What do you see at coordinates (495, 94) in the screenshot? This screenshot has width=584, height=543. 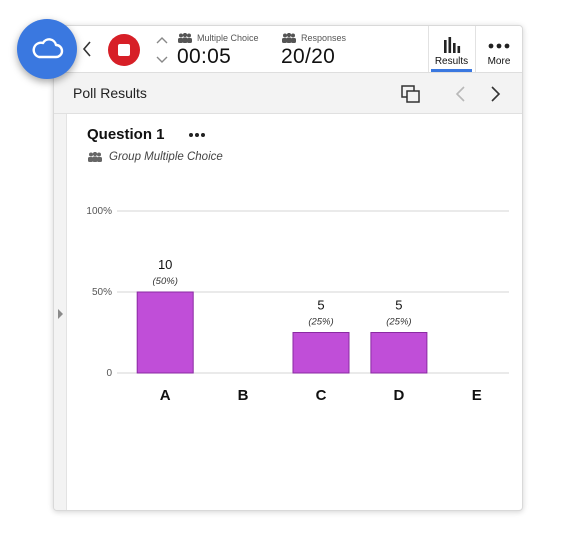 I see `chevron-right-icon` at bounding box center [495, 94].